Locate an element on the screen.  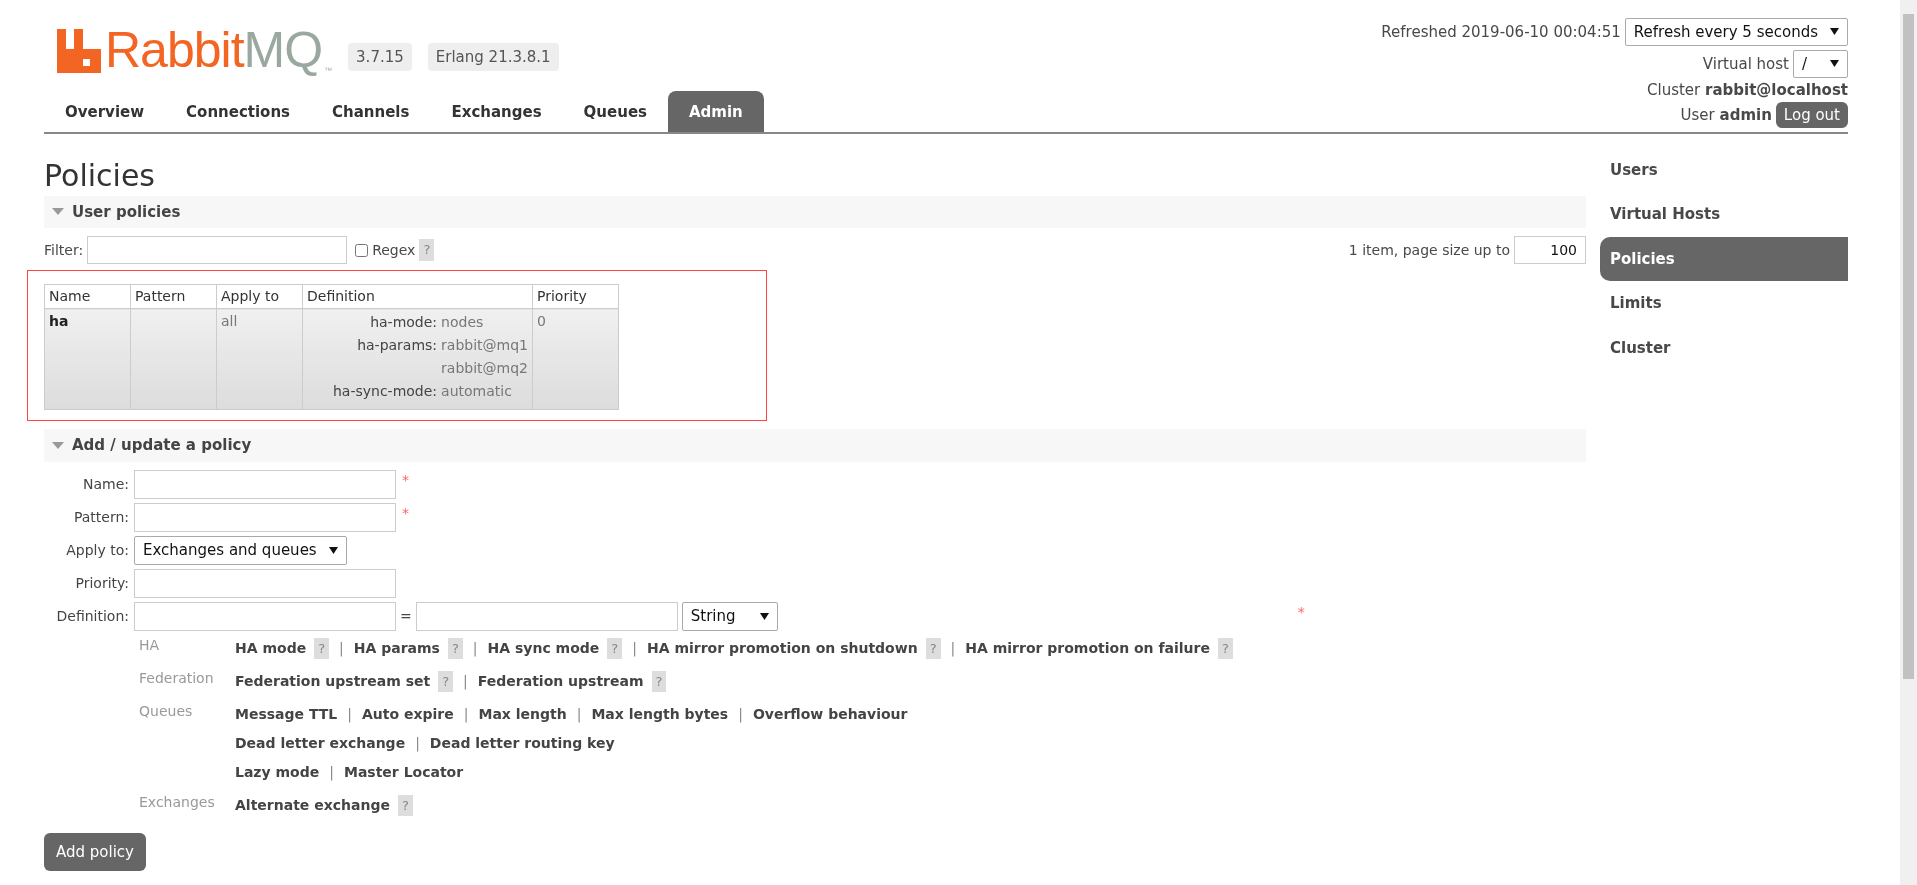
field-label: Priority: is located at coordinates (102, 583).